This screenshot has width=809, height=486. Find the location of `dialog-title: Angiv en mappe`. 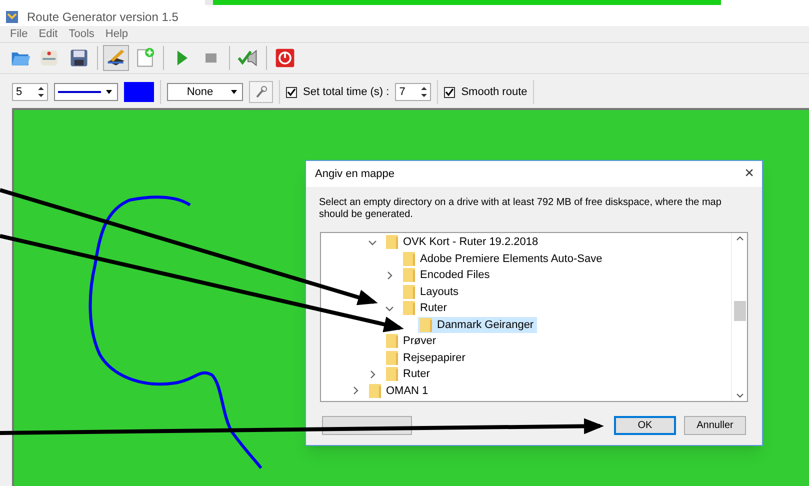

dialog-title: Angiv en mappe is located at coordinates (354, 174).